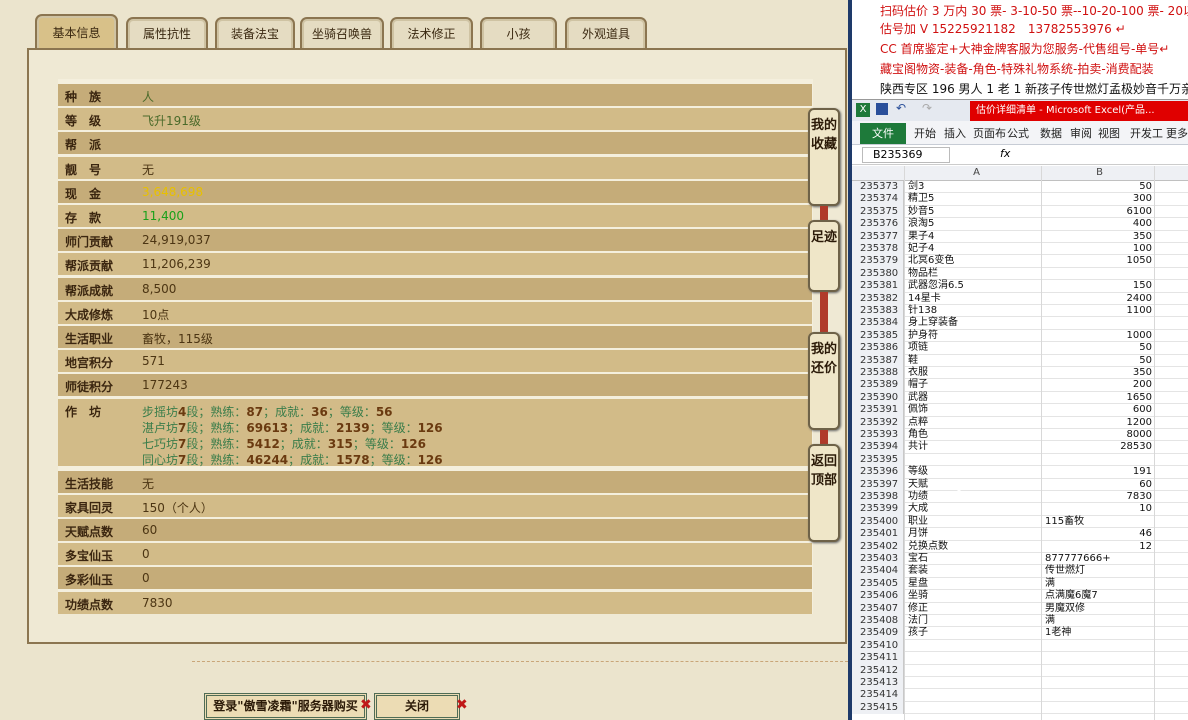  What do you see at coordinates (921, 199) in the screenshot?
I see `cell-a: 精卫5` at bounding box center [921, 199].